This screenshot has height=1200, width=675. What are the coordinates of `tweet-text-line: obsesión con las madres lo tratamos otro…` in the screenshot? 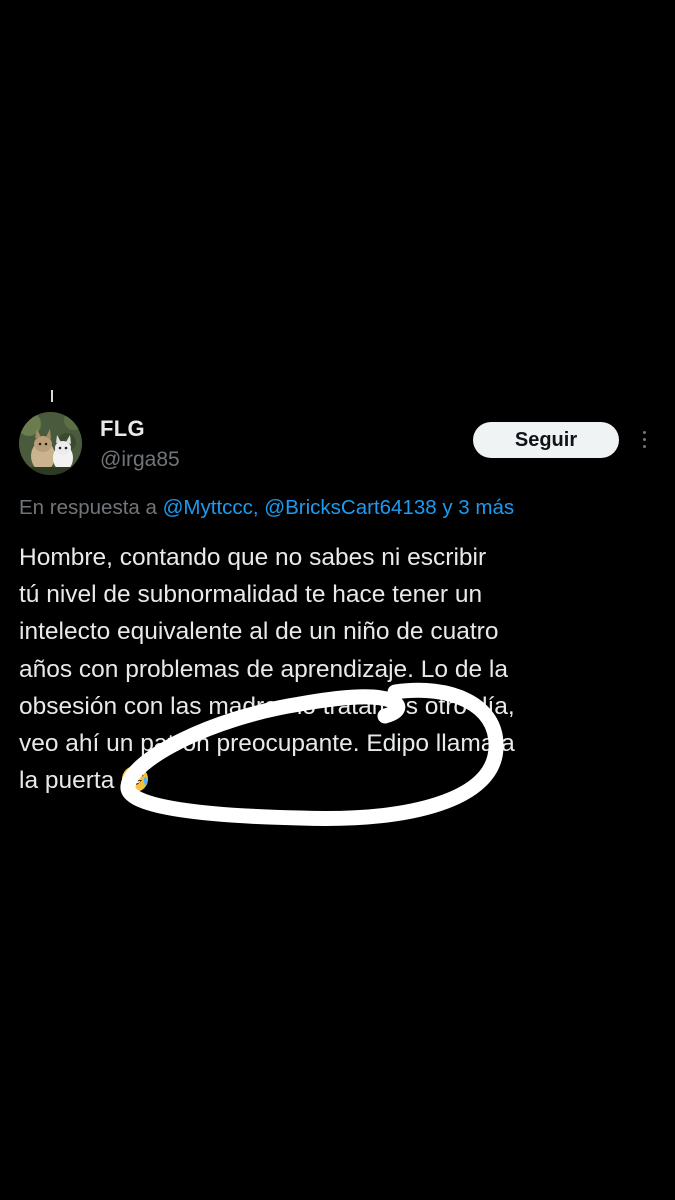 It's located at (267, 706).